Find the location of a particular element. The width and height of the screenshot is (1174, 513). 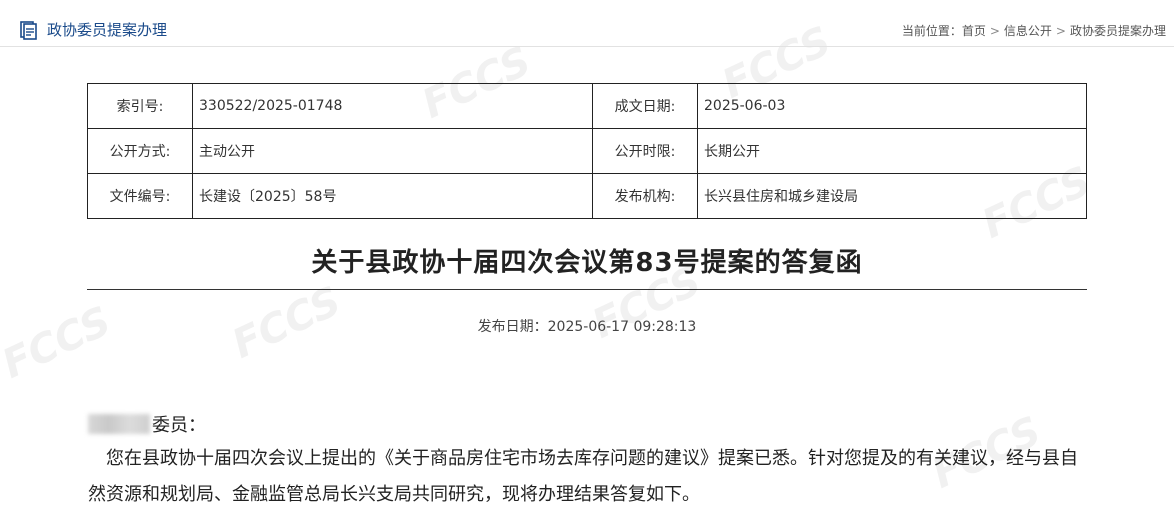

index-number-value: 330522/2025-01748 is located at coordinates (392, 106).